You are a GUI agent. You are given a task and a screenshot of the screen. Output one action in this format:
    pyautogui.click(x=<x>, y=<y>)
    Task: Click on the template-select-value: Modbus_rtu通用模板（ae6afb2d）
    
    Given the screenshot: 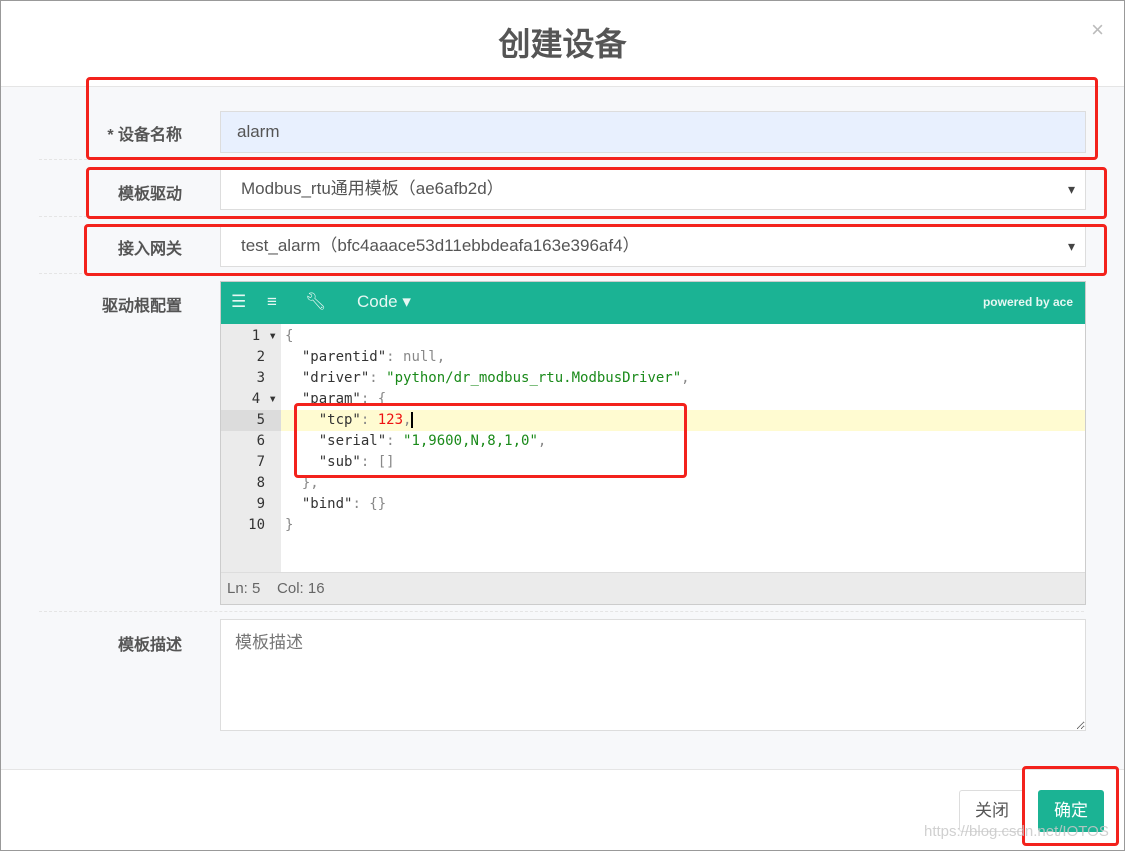 What is the action you would take?
    pyautogui.click(x=372, y=188)
    